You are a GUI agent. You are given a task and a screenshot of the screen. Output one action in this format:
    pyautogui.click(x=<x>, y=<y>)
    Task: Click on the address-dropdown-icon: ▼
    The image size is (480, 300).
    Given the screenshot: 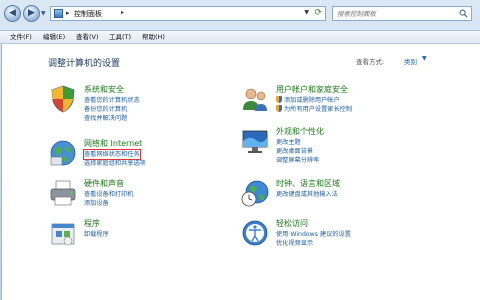 What is the action you would take?
    pyautogui.click(x=306, y=12)
    